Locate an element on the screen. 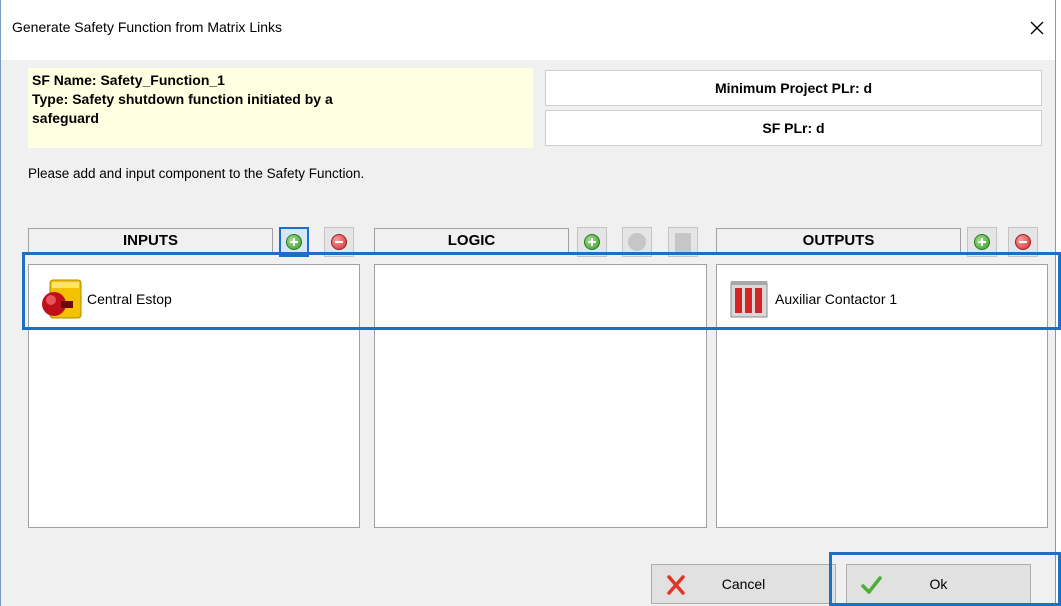 The width and height of the screenshot is (1061, 606). list-item: Central Estop is located at coordinates (105, 299).